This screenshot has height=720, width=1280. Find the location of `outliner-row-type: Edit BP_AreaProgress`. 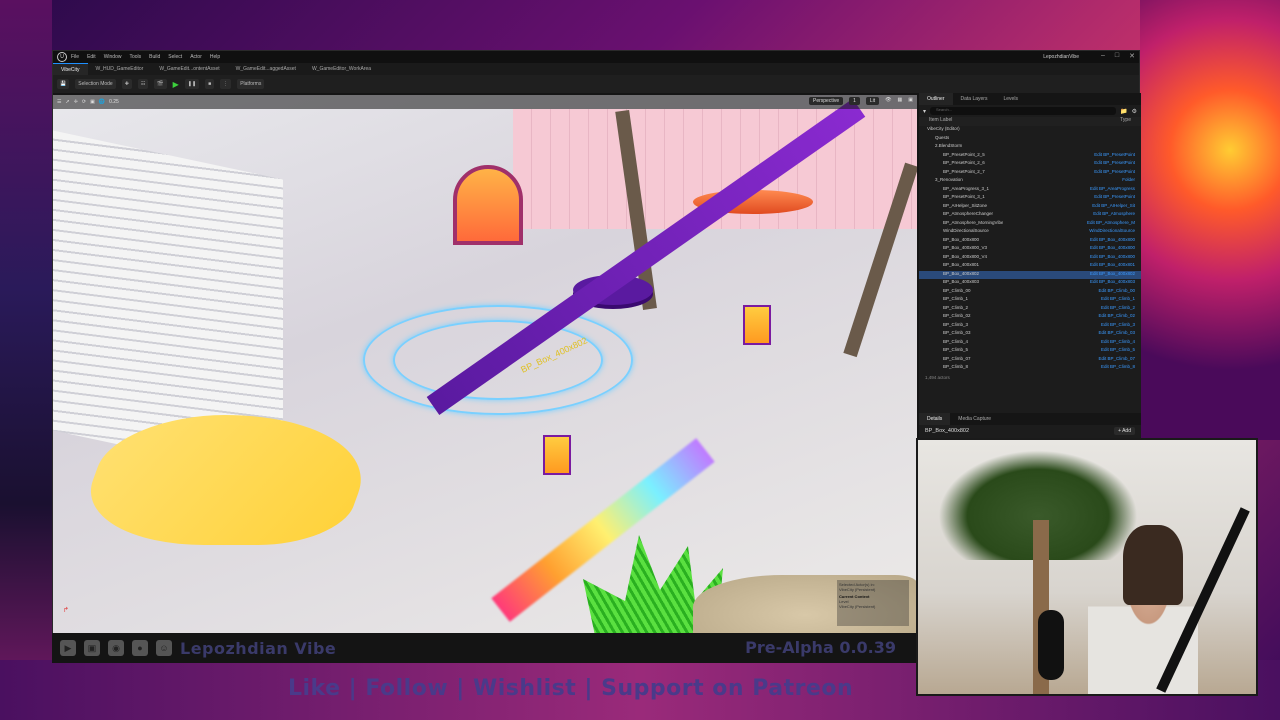

outliner-row-type: Edit BP_AreaProgress is located at coordinates (1112, 190).